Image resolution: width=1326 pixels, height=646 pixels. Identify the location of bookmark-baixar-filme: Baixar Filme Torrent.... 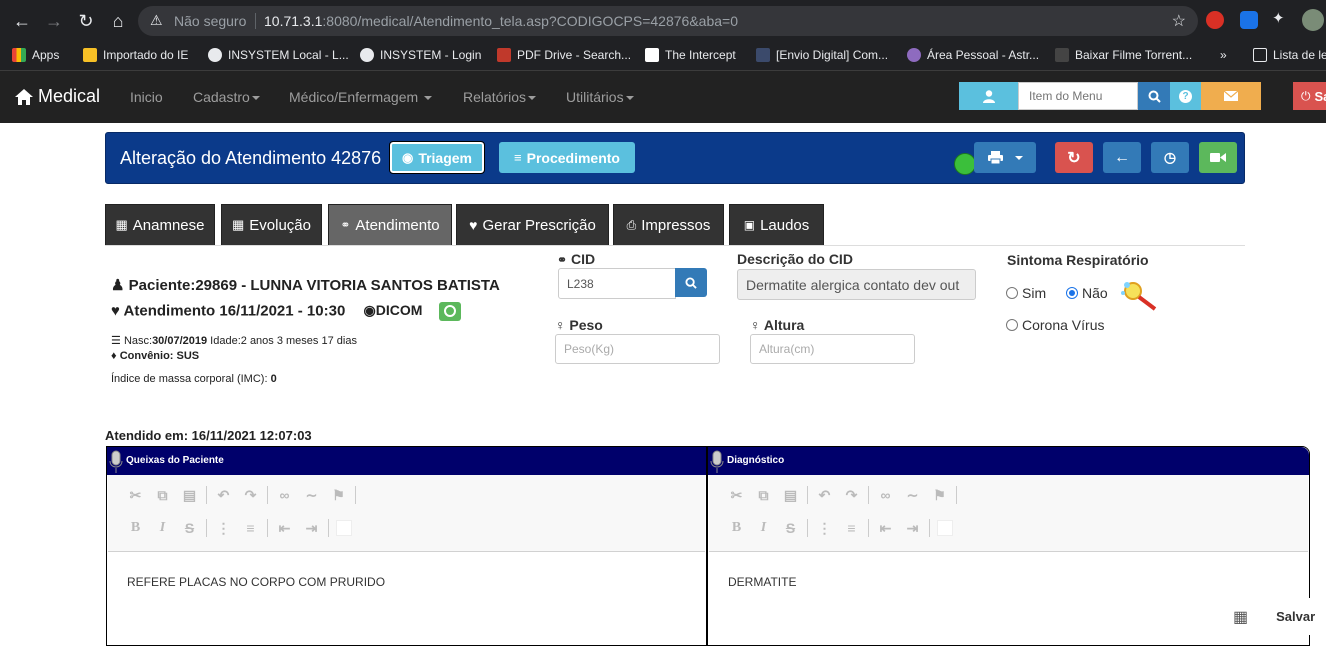
(1123, 55).